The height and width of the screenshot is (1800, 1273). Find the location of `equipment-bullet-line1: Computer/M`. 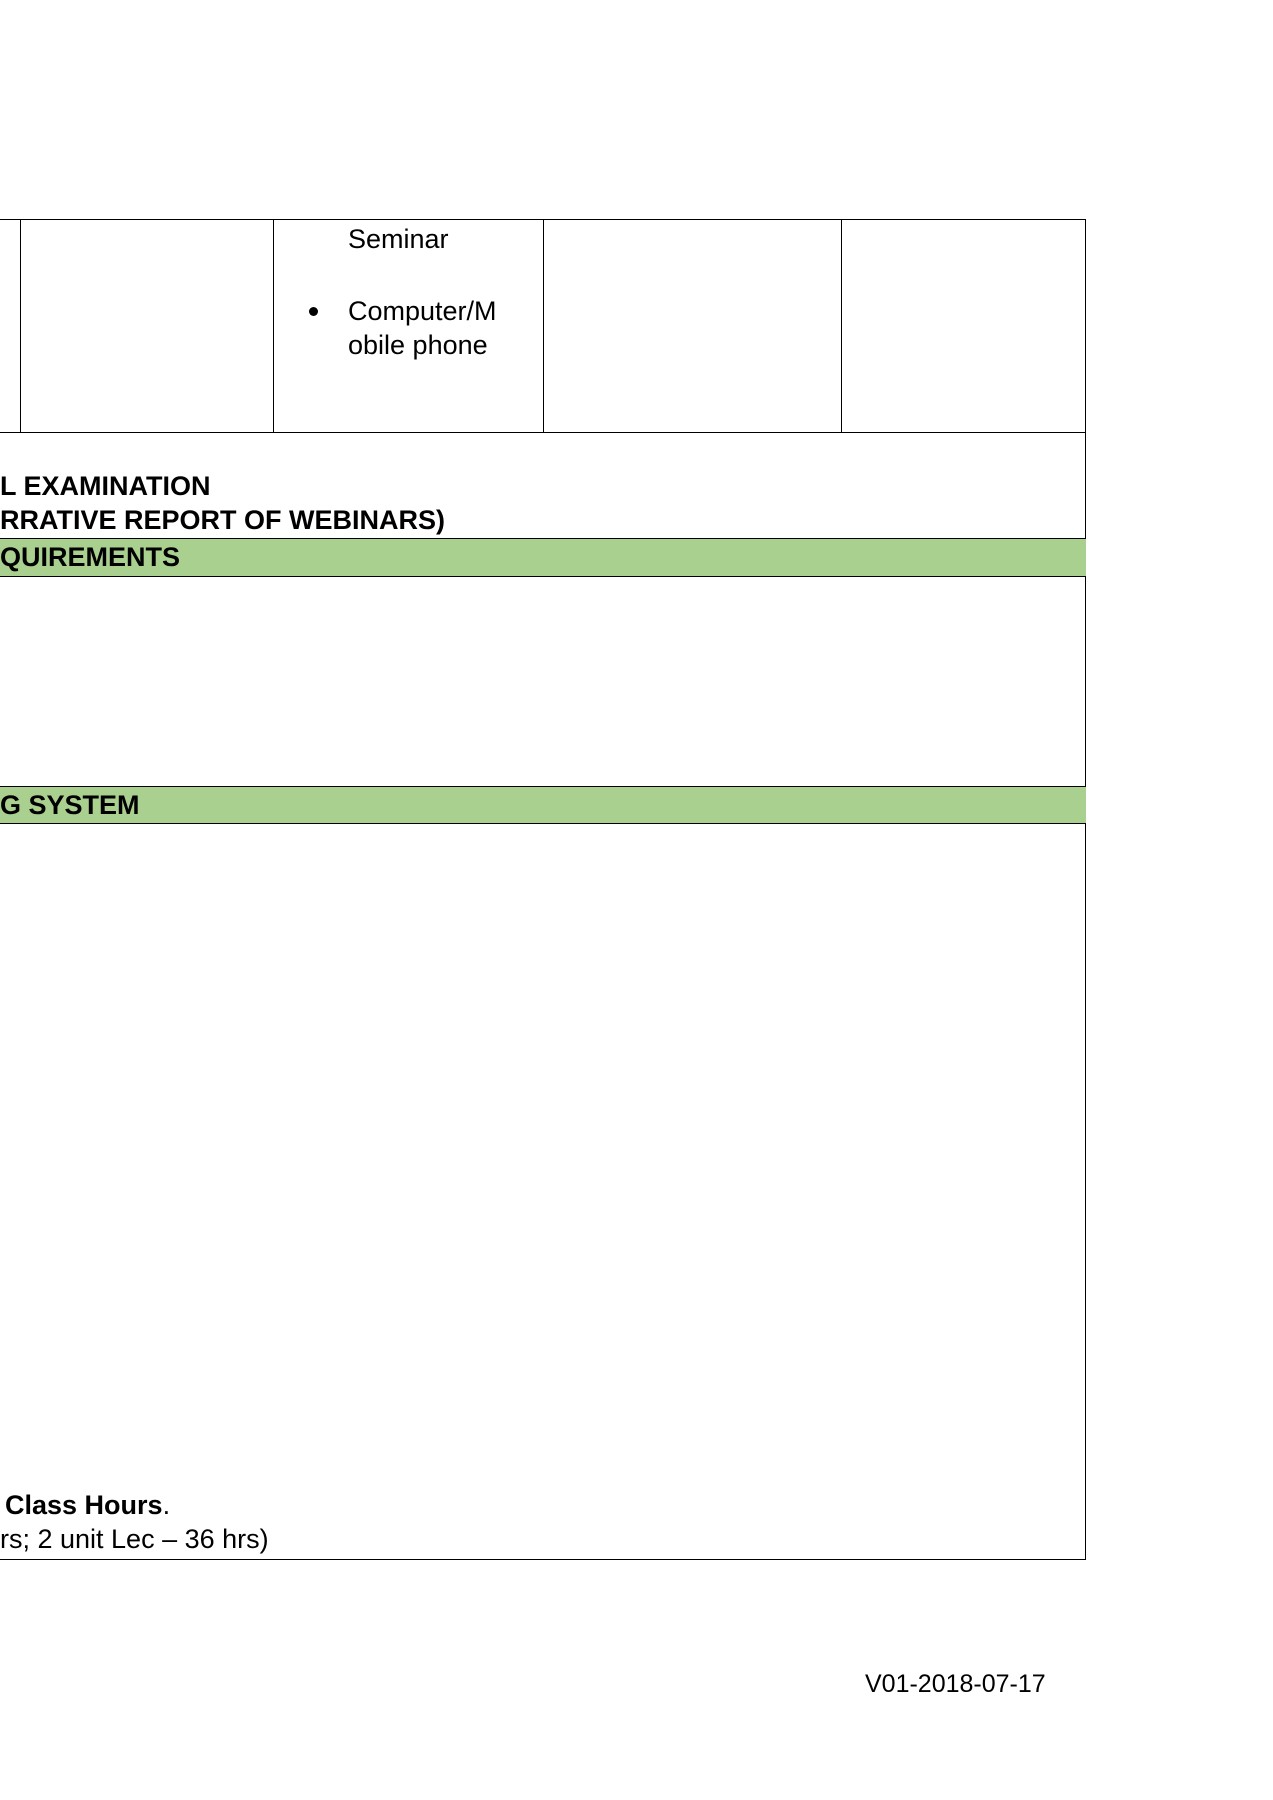

equipment-bullet-line1: Computer/M is located at coordinates (422, 311).